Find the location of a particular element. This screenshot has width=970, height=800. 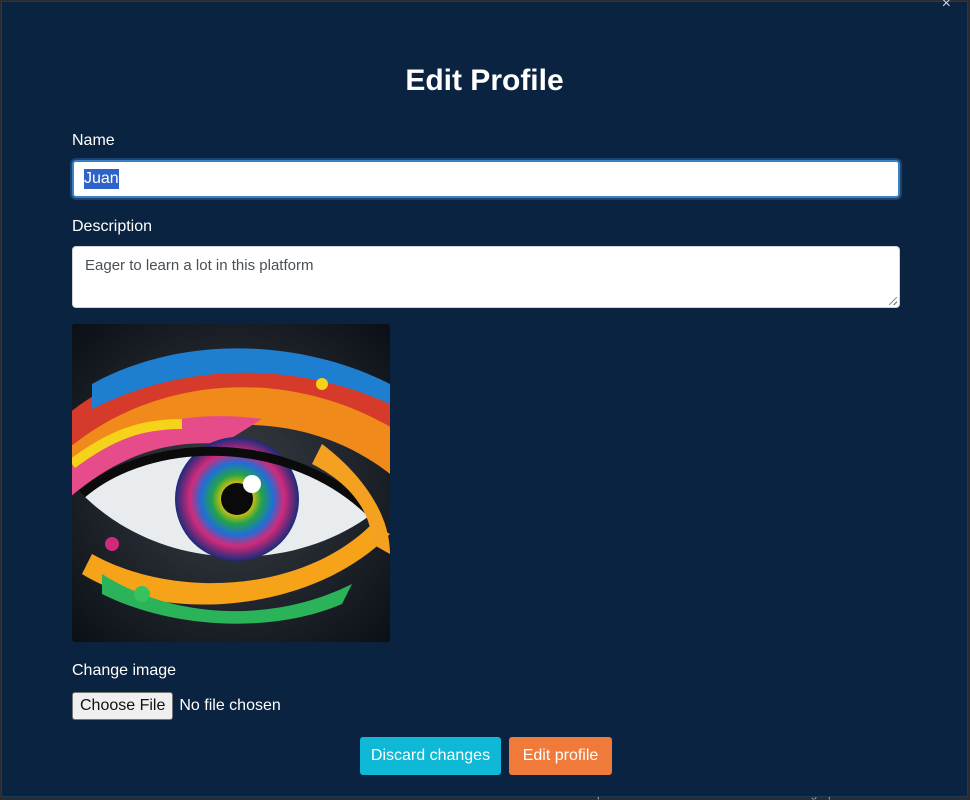

eye-artwork-icon is located at coordinates (231, 483).